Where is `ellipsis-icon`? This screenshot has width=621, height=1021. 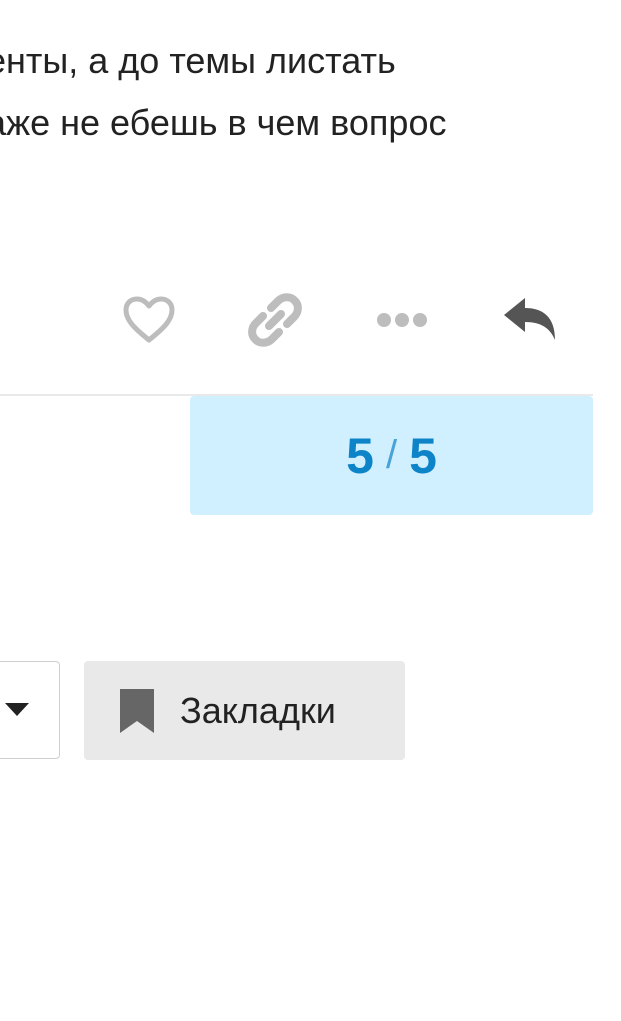
ellipsis-icon is located at coordinates (402, 320).